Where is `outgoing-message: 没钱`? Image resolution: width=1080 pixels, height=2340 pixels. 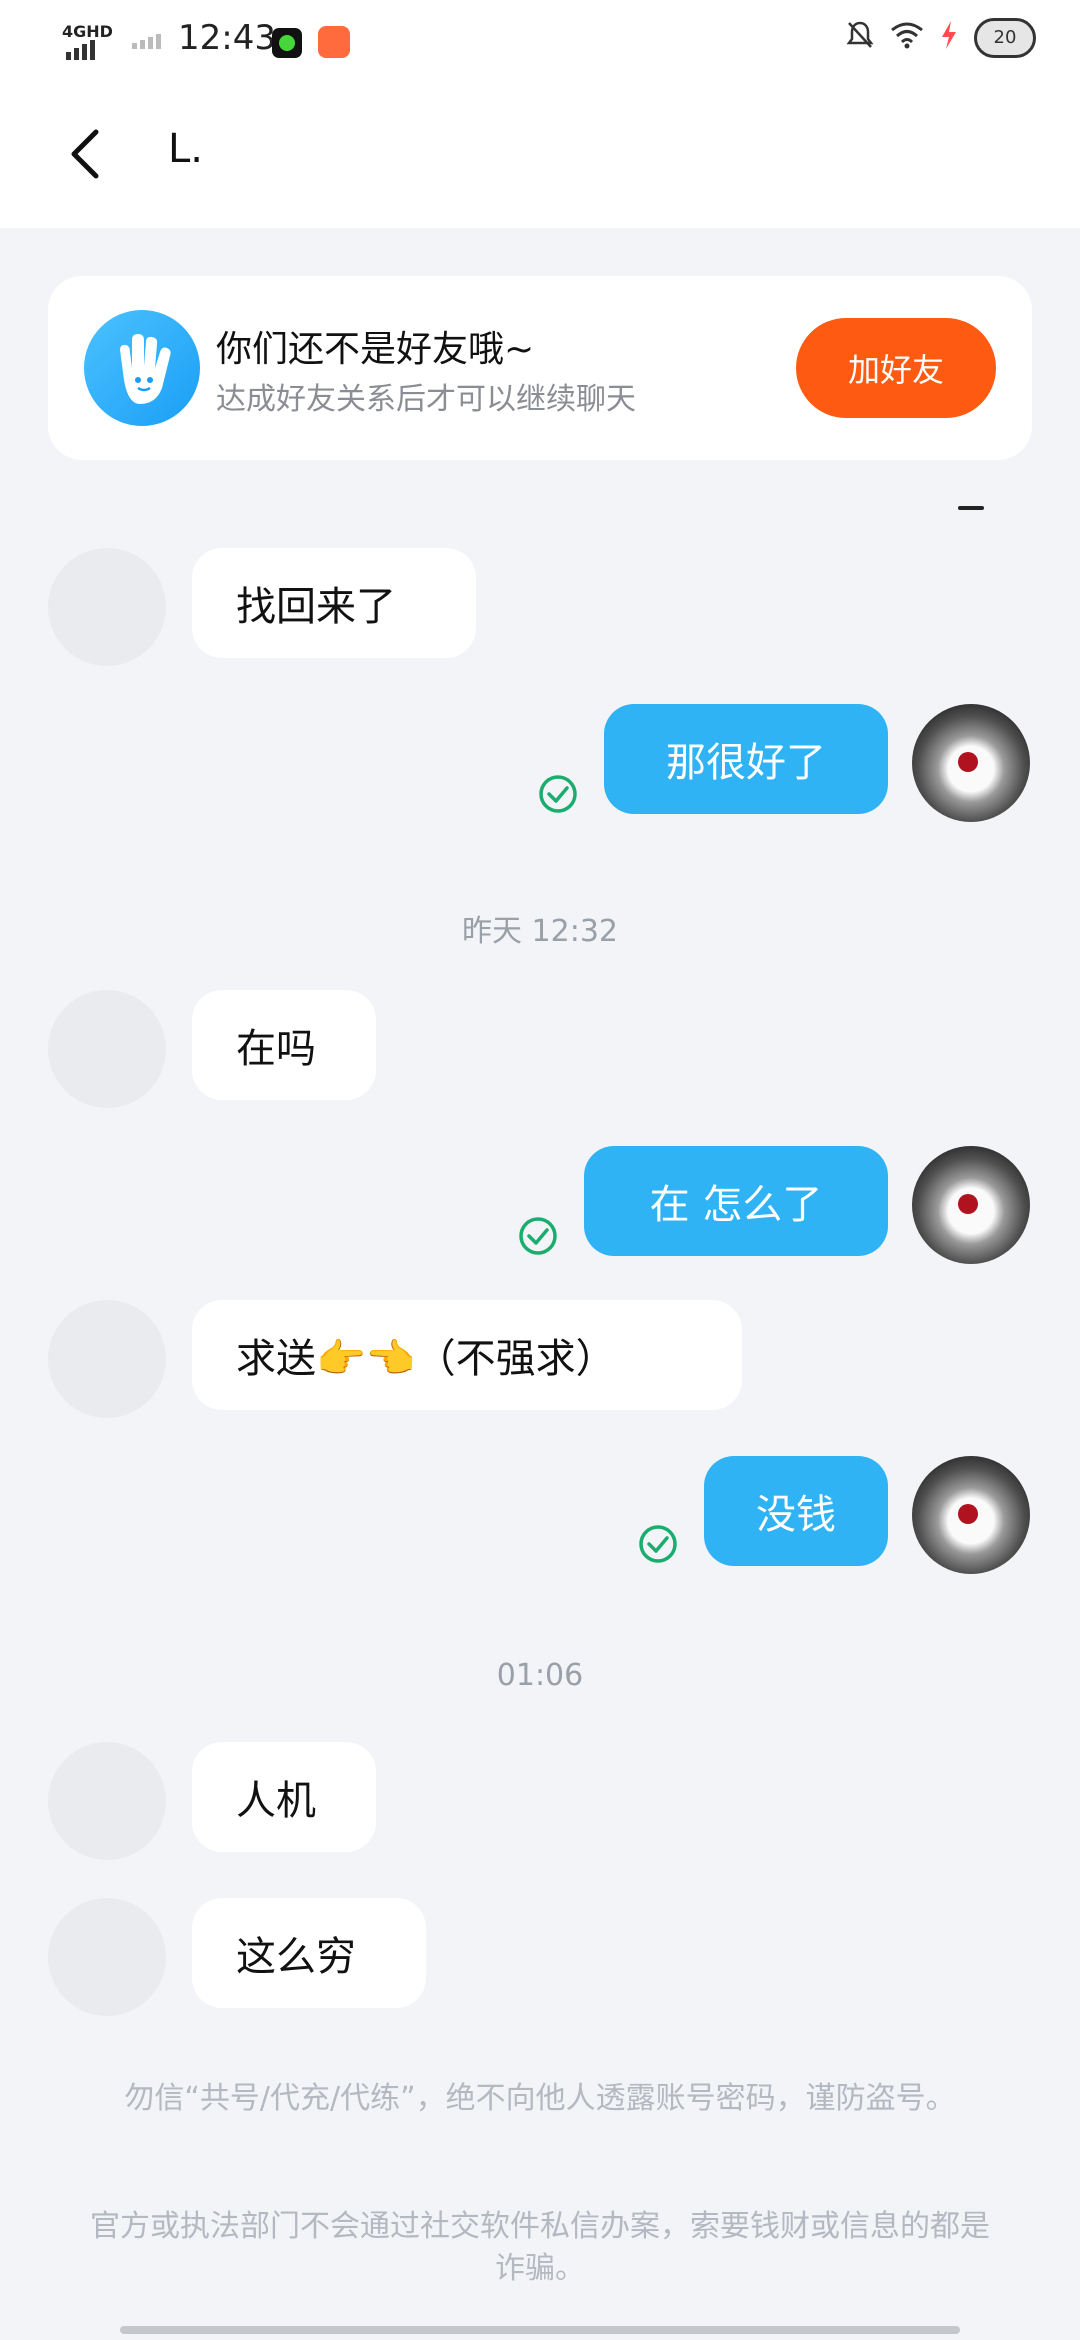 outgoing-message: 没钱 is located at coordinates (796, 1511).